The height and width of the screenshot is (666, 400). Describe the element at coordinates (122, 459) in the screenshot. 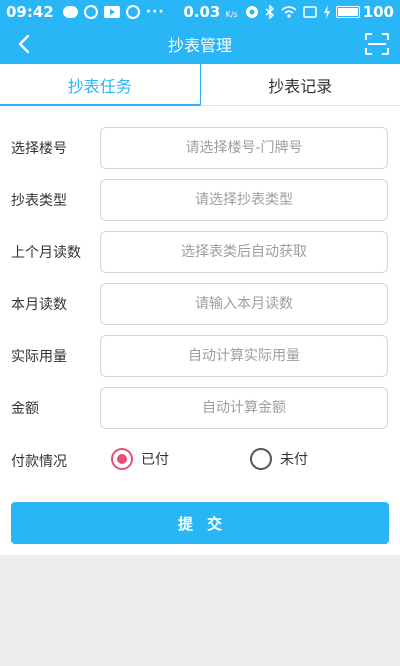

I see `radio-checked-icon` at that location.